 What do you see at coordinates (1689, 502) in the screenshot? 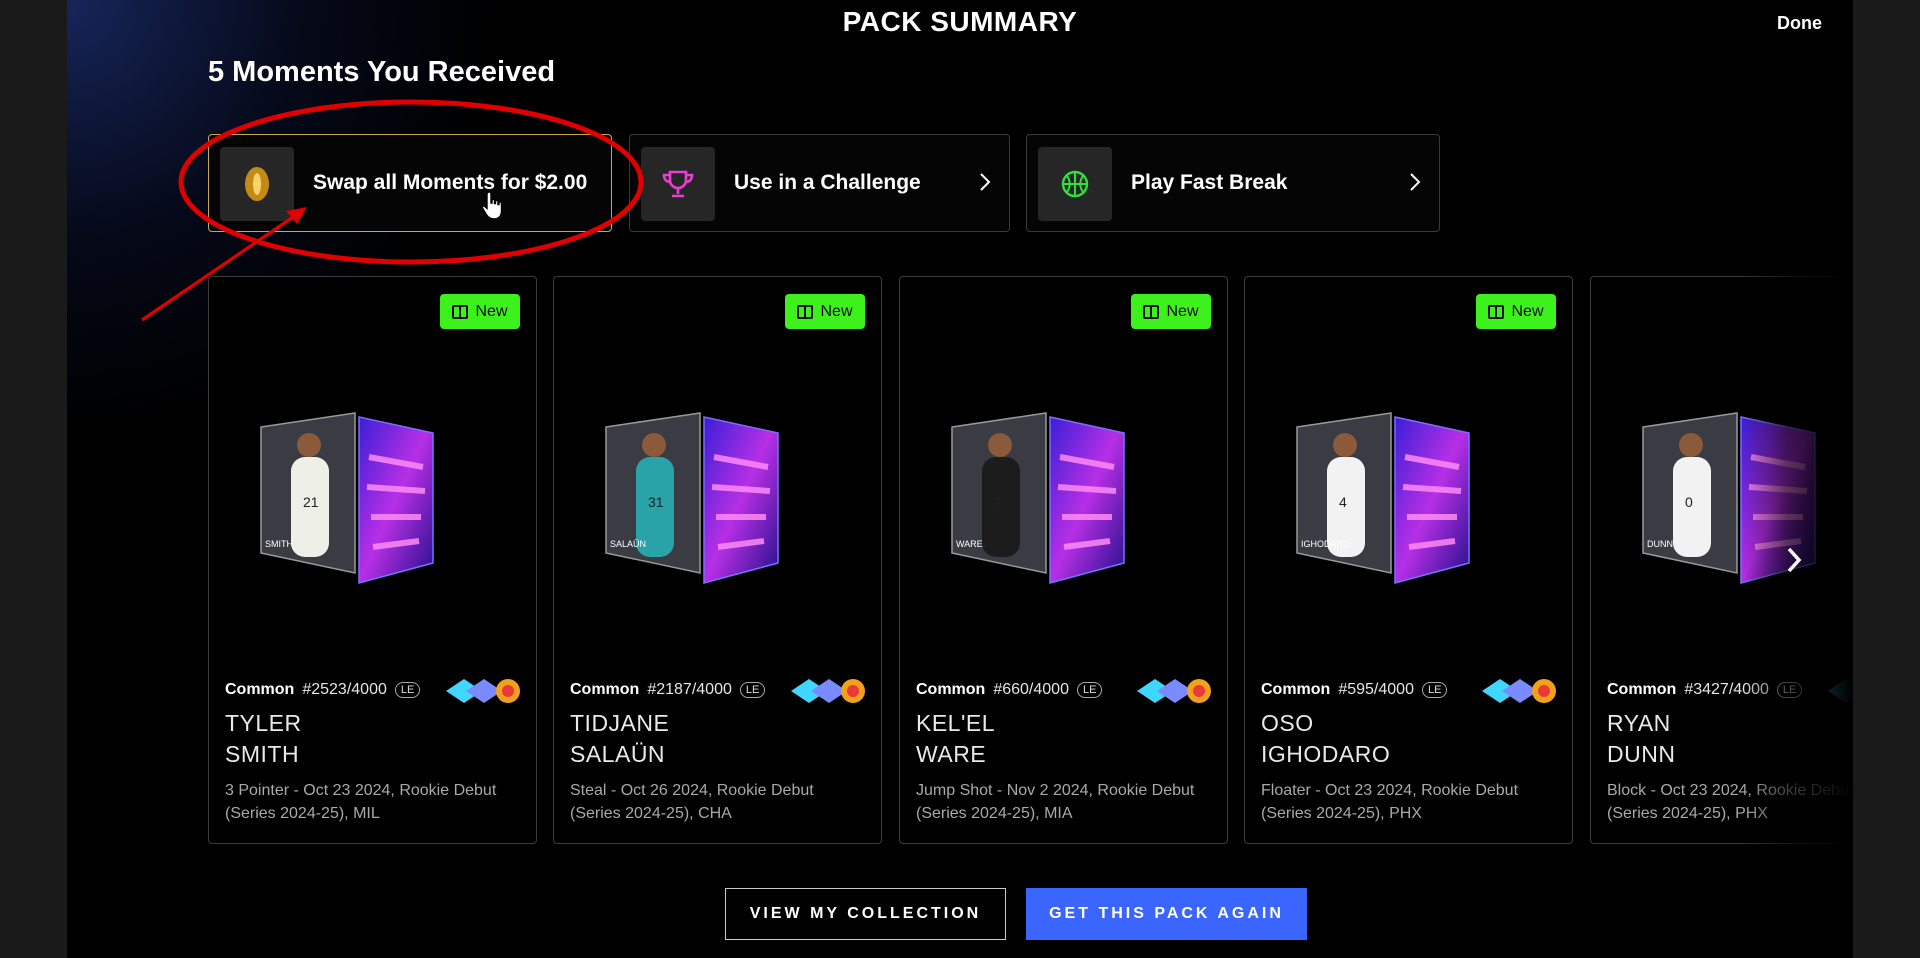
I see `jersey-number: 0` at bounding box center [1689, 502].